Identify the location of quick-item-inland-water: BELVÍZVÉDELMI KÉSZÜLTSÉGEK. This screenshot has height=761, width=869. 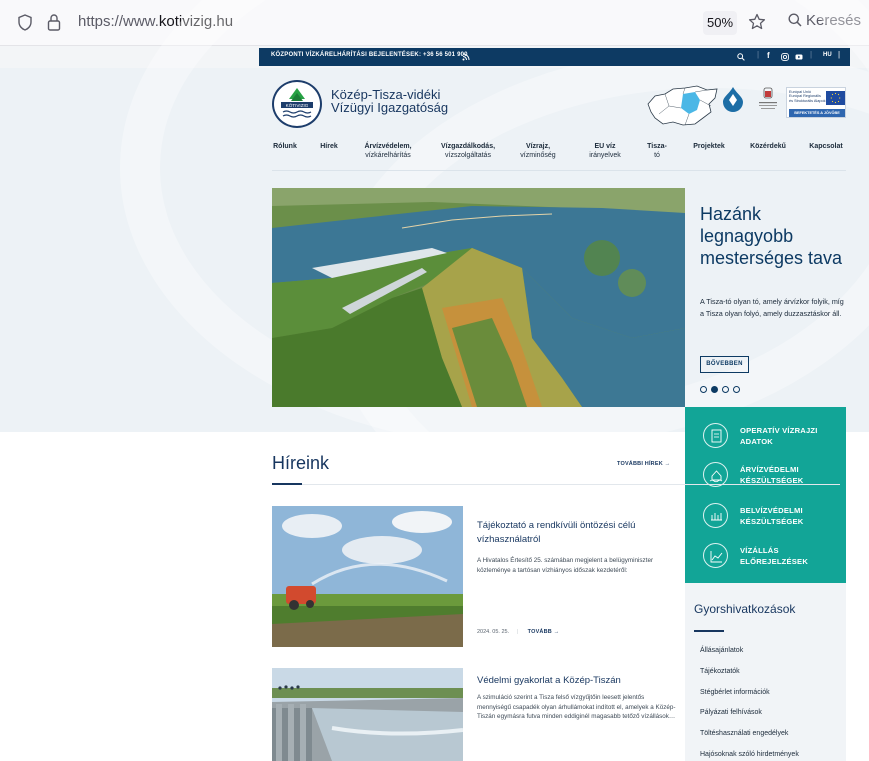
(773, 518).